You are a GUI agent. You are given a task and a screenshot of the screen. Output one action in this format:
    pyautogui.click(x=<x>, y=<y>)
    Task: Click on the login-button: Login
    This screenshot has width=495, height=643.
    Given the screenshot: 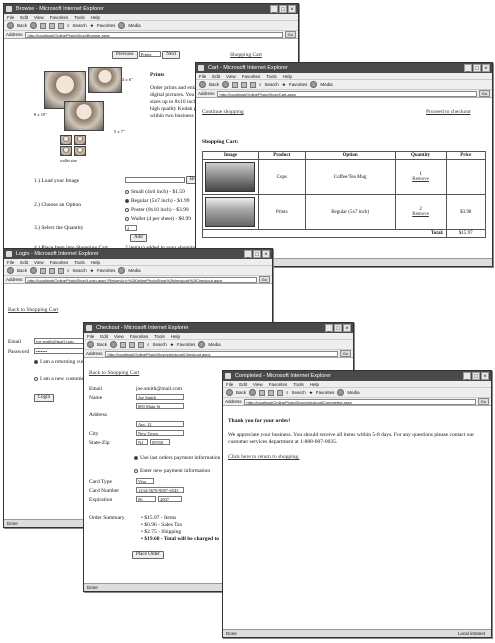 What is the action you would take?
    pyautogui.click(x=44, y=398)
    